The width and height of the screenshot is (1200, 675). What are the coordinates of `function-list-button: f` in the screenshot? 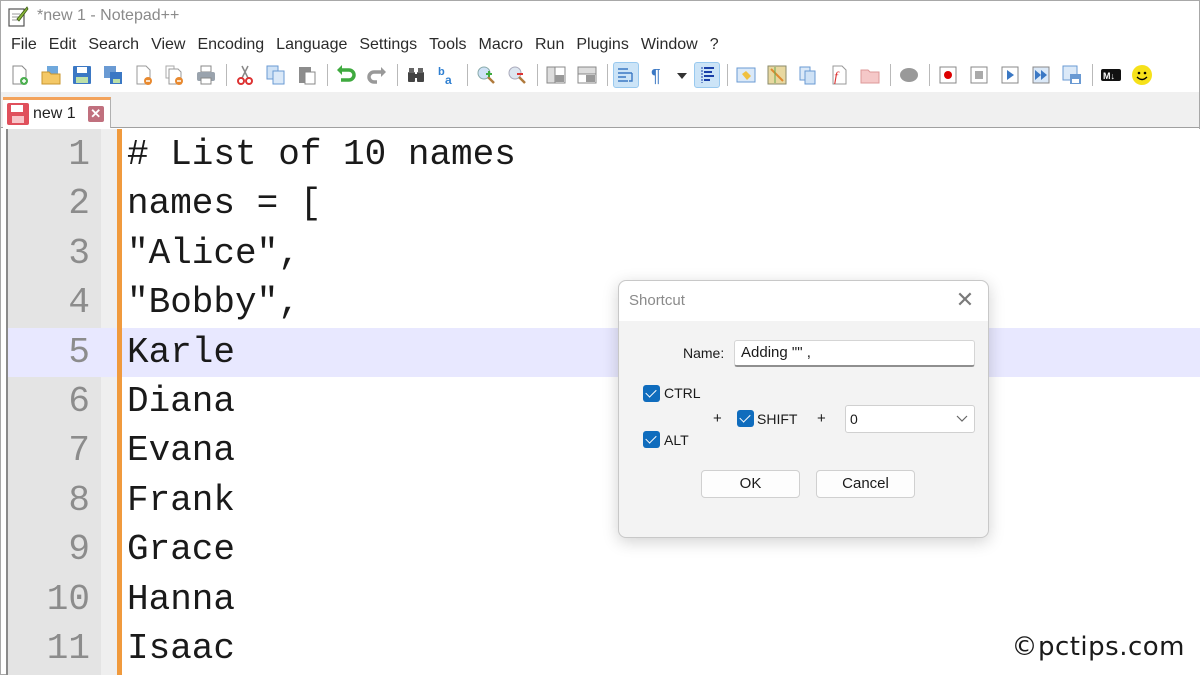 It's located at (839, 75).